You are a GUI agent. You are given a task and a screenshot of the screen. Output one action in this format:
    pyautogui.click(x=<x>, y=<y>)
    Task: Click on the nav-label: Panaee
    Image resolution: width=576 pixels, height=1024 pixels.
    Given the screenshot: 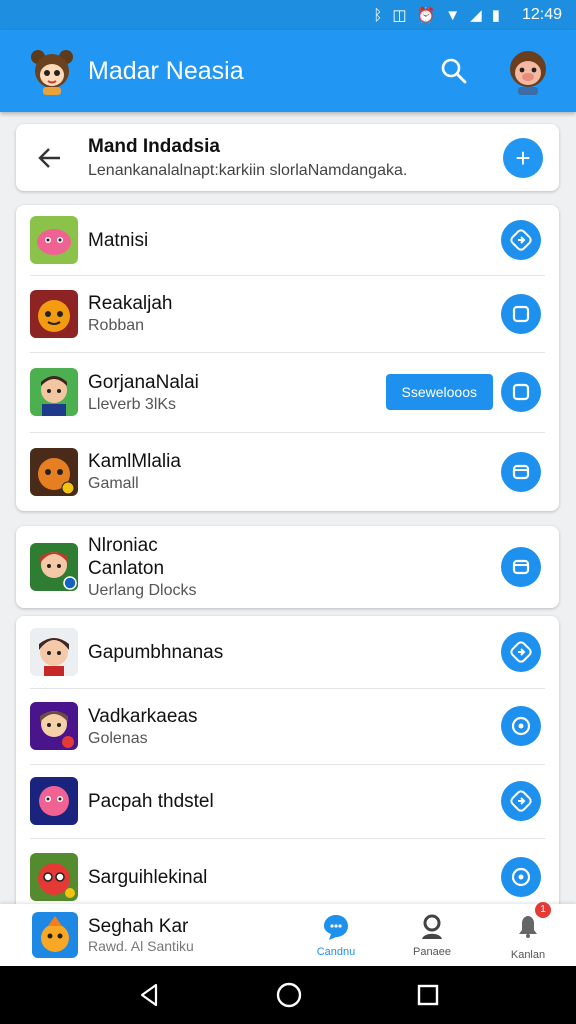 What is the action you would take?
    pyautogui.click(x=432, y=952)
    